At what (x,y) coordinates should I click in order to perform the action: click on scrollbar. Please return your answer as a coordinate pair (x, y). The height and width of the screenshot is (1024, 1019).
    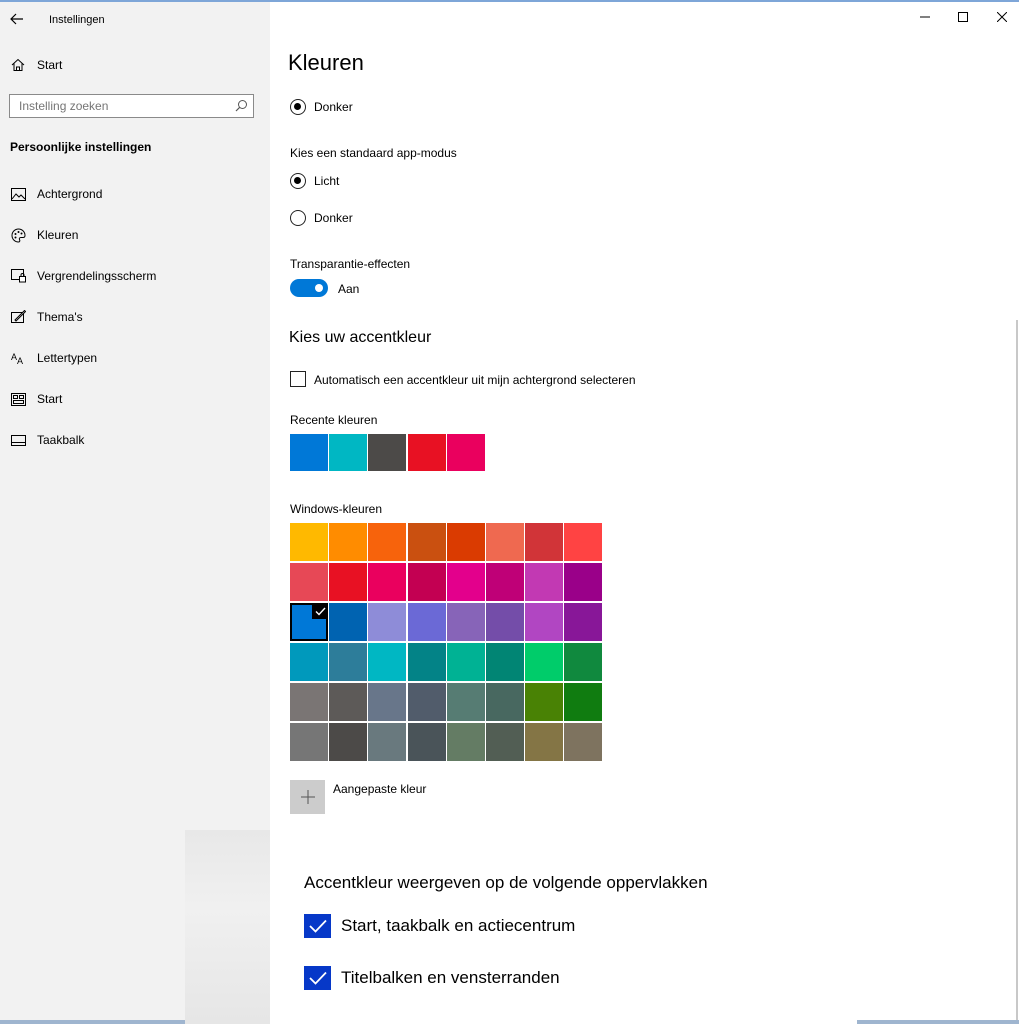
    Looking at the image, I should click on (1017, 670).